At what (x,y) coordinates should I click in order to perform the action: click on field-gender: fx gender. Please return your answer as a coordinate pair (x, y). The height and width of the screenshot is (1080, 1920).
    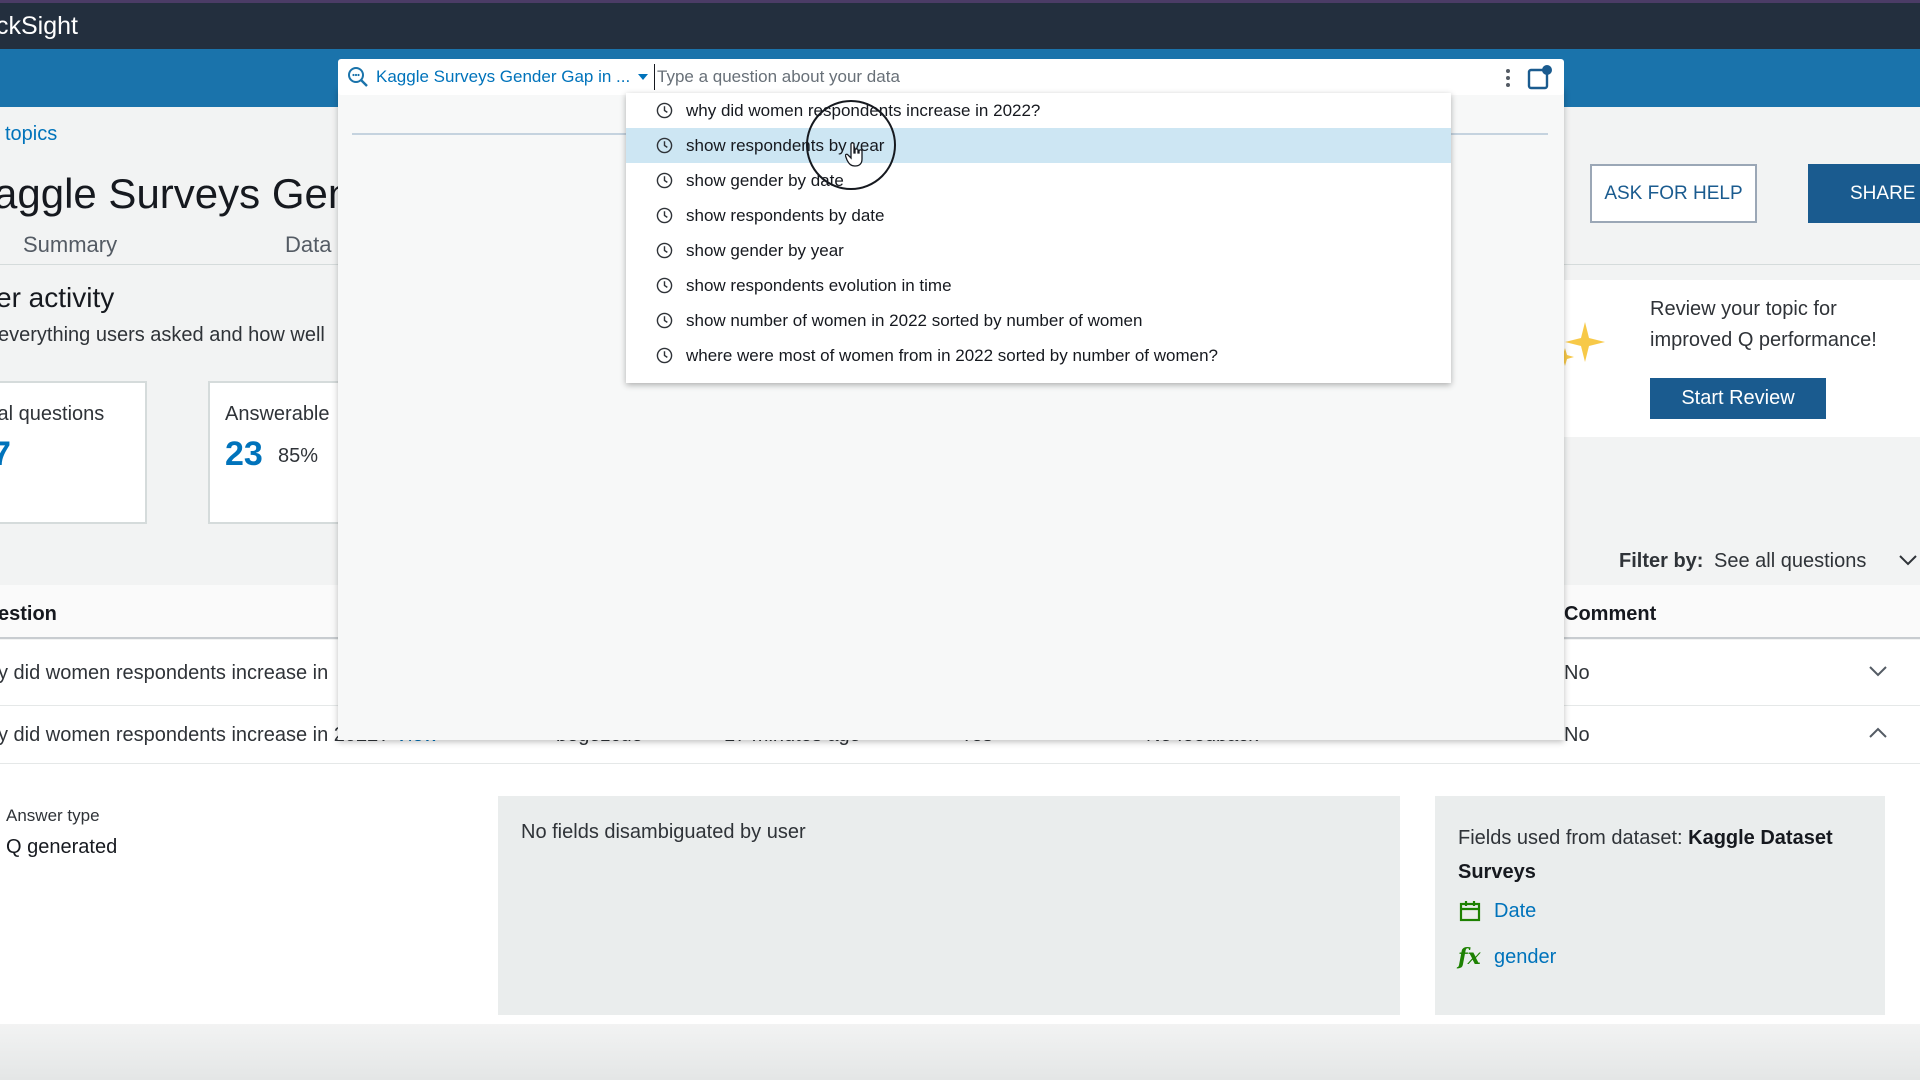
    Looking at the image, I should click on (1507, 957).